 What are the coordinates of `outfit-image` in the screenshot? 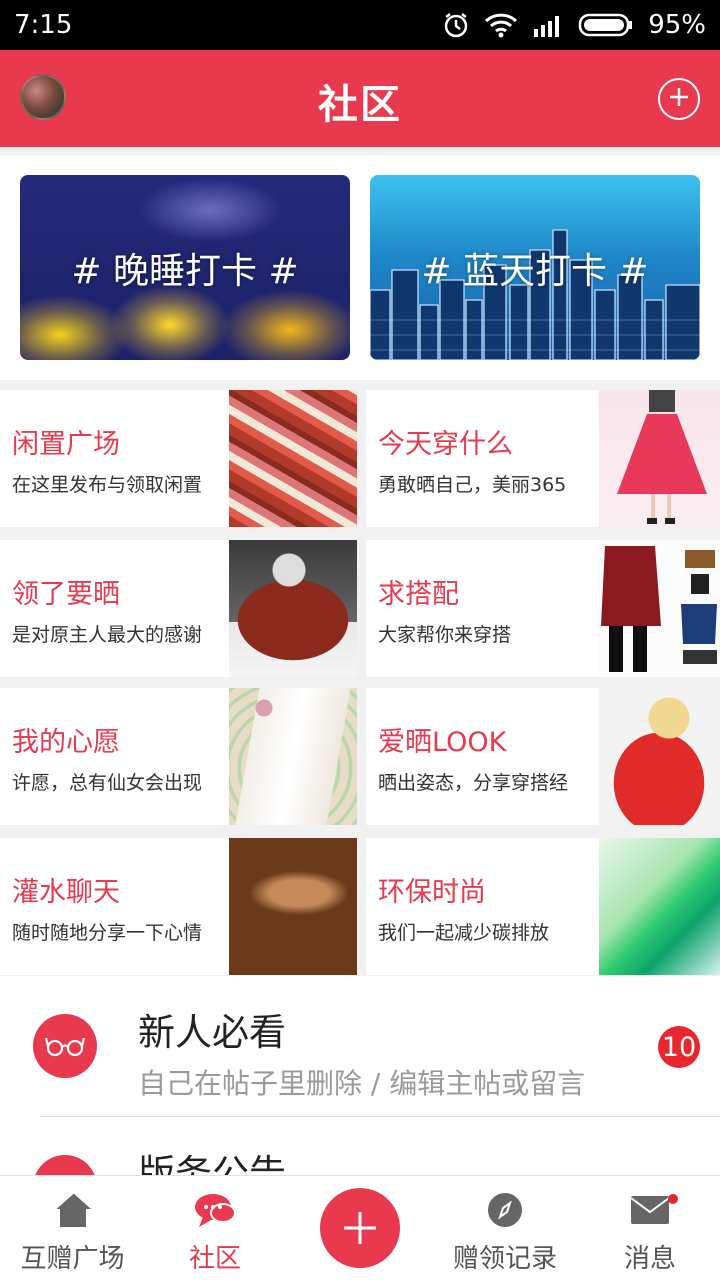 It's located at (659, 608).